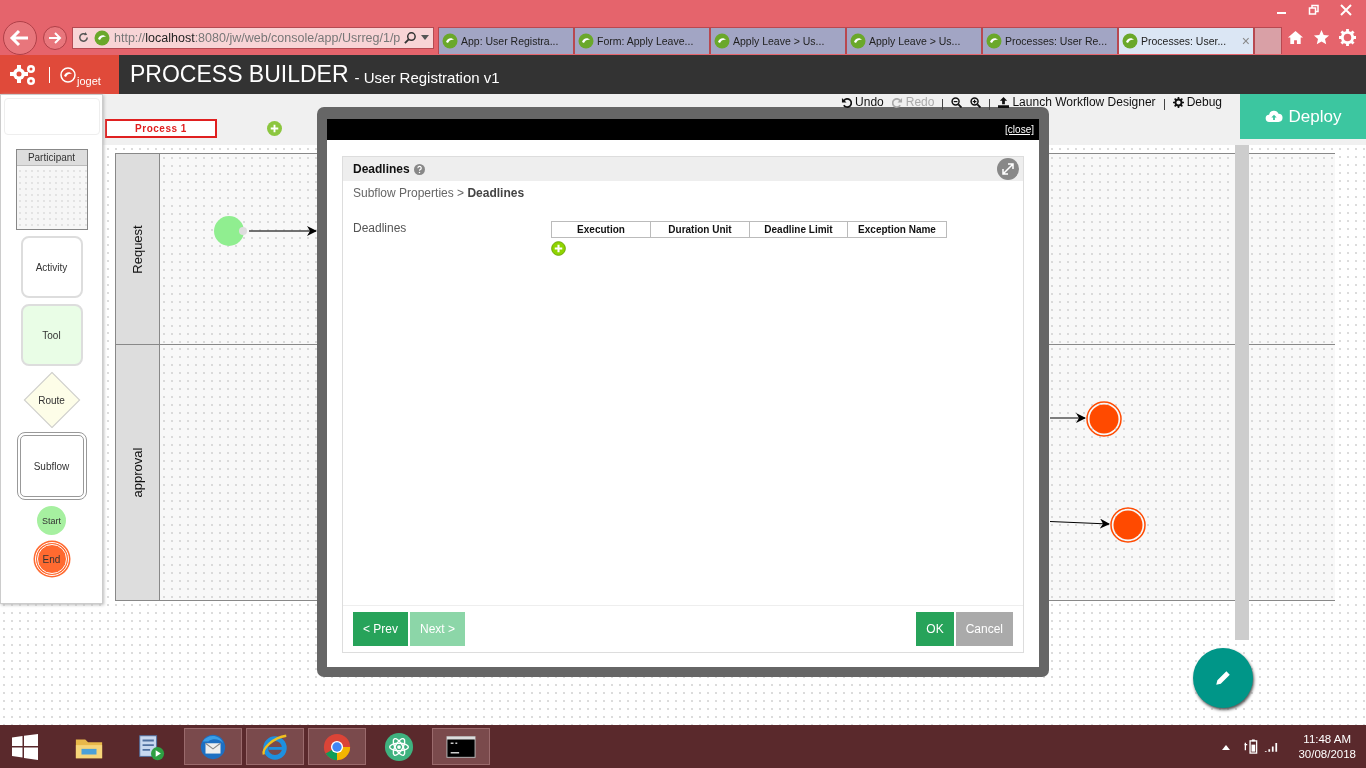 The image size is (1366, 768). What do you see at coordinates (137, 472) in the screenshot?
I see `lane-header: approval` at bounding box center [137, 472].